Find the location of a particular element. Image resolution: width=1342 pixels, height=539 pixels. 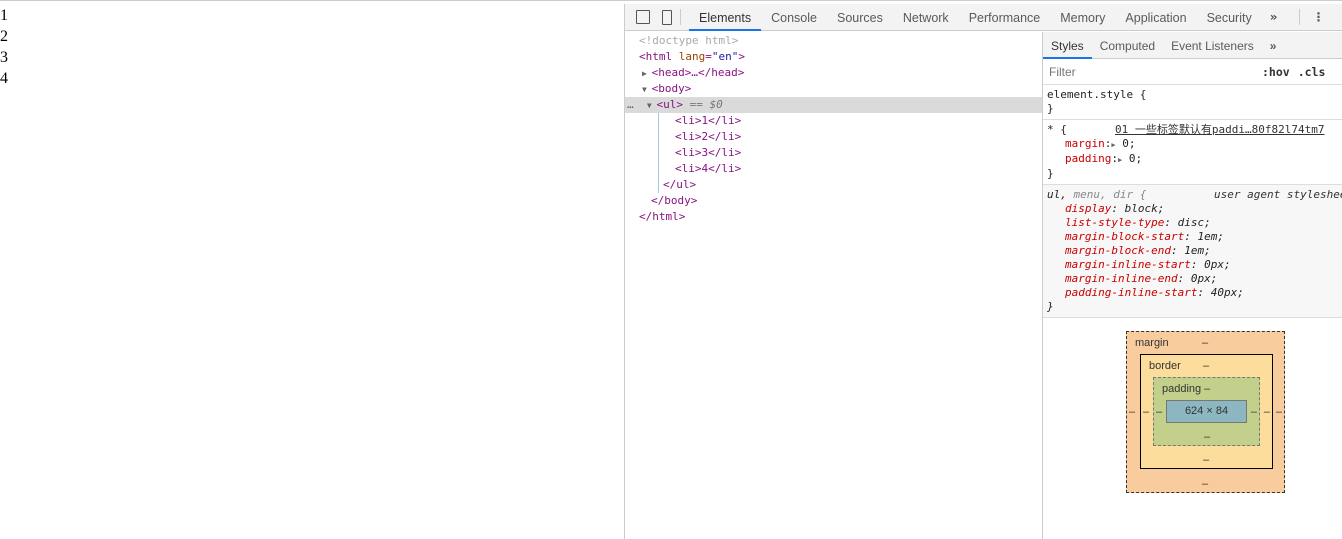

box-model-content: 624 × 84 is located at coordinates (1206, 411).